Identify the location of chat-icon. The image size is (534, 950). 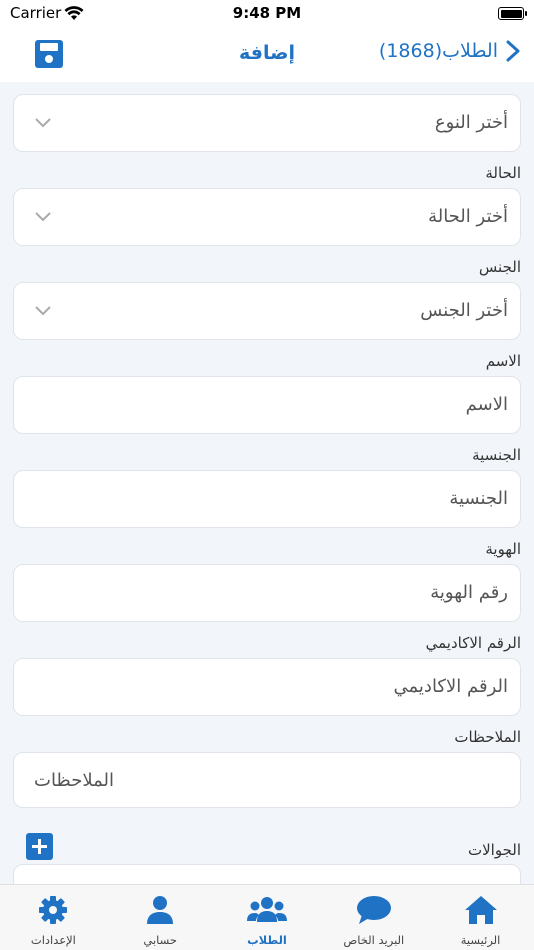
(373, 910).